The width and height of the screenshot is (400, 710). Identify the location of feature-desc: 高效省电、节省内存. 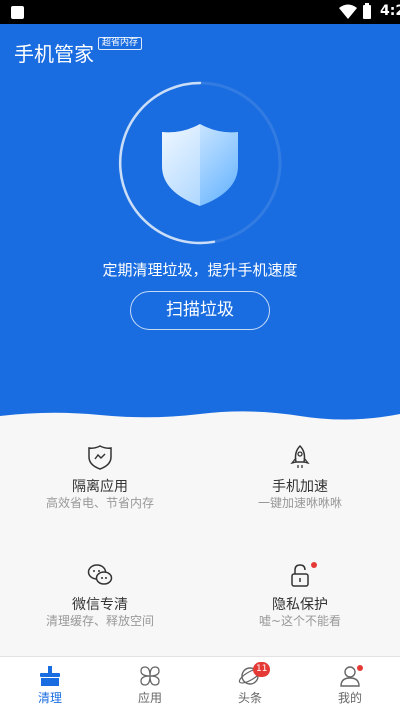
(99, 503).